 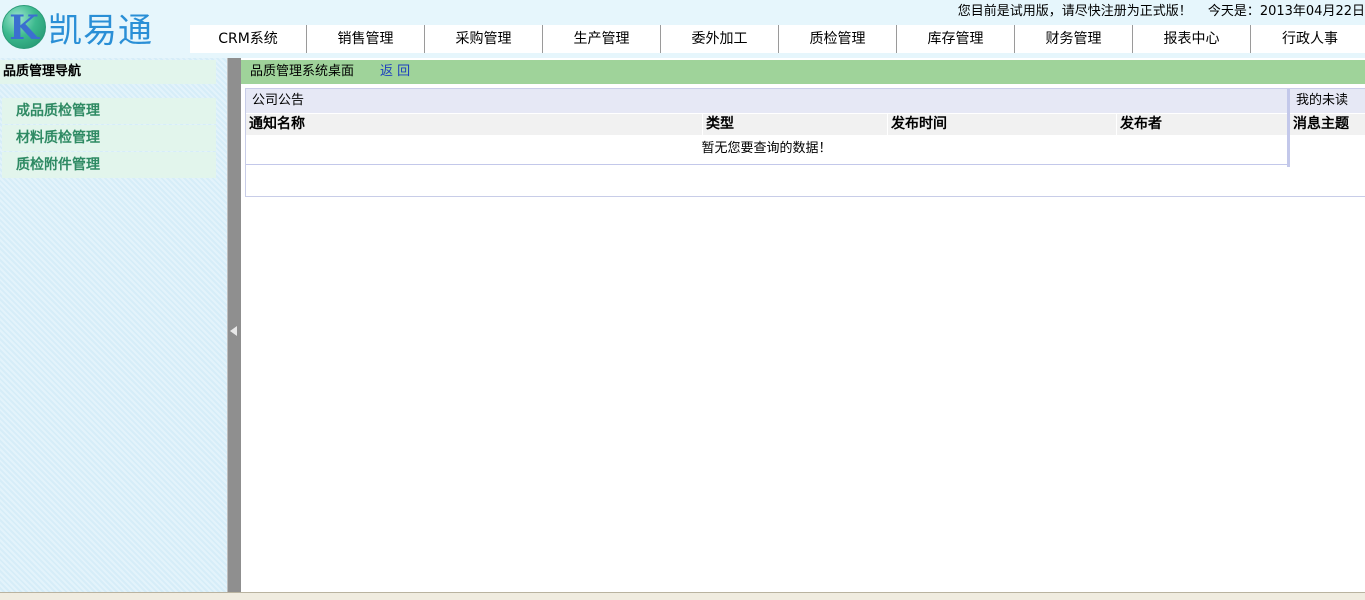 I want to click on trial-notice: 您目前是试用版，请尽快注册为正式版！, so click(x=1074, y=11).